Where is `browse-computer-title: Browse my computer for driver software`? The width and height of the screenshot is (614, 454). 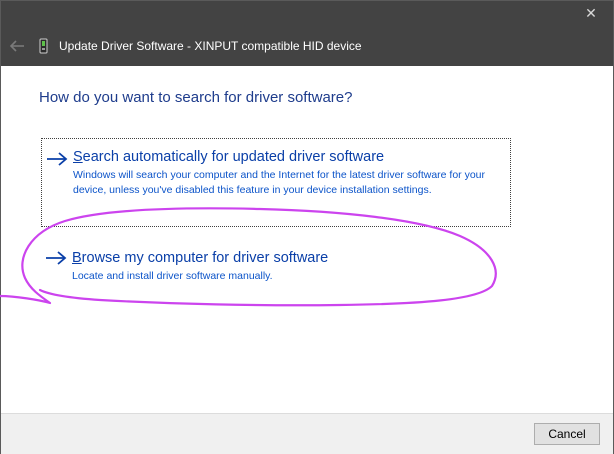 browse-computer-title: Browse my computer for driver software is located at coordinates (200, 258).